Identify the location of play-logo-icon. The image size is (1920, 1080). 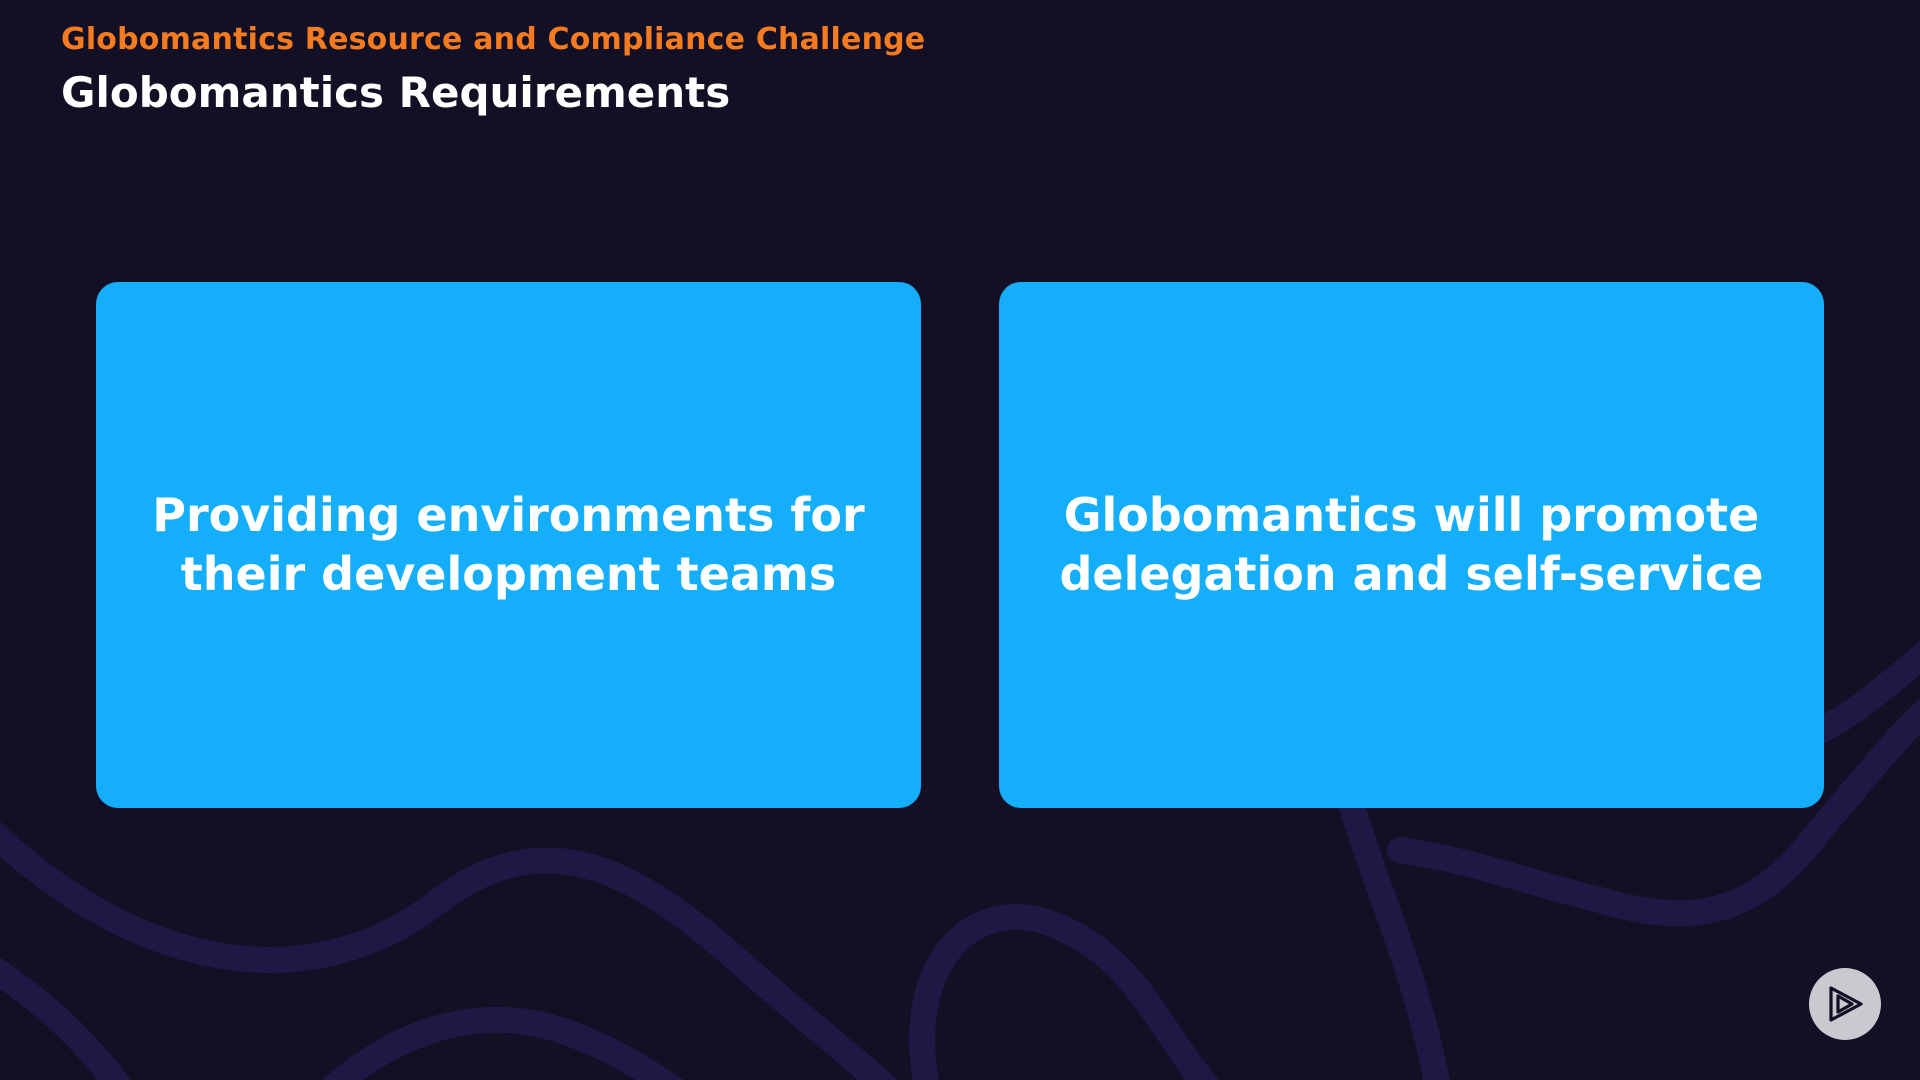
(1845, 1004).